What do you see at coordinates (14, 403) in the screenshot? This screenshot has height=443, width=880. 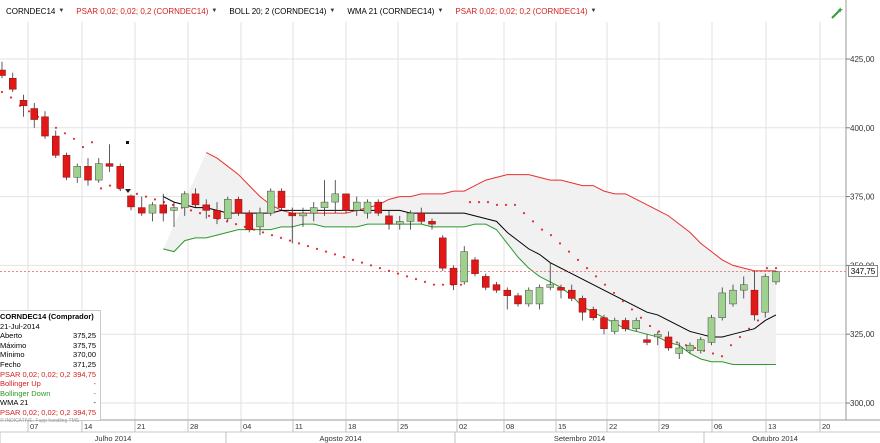 I see `info-row-label: WMA 21` at bounding box center [14, 403].